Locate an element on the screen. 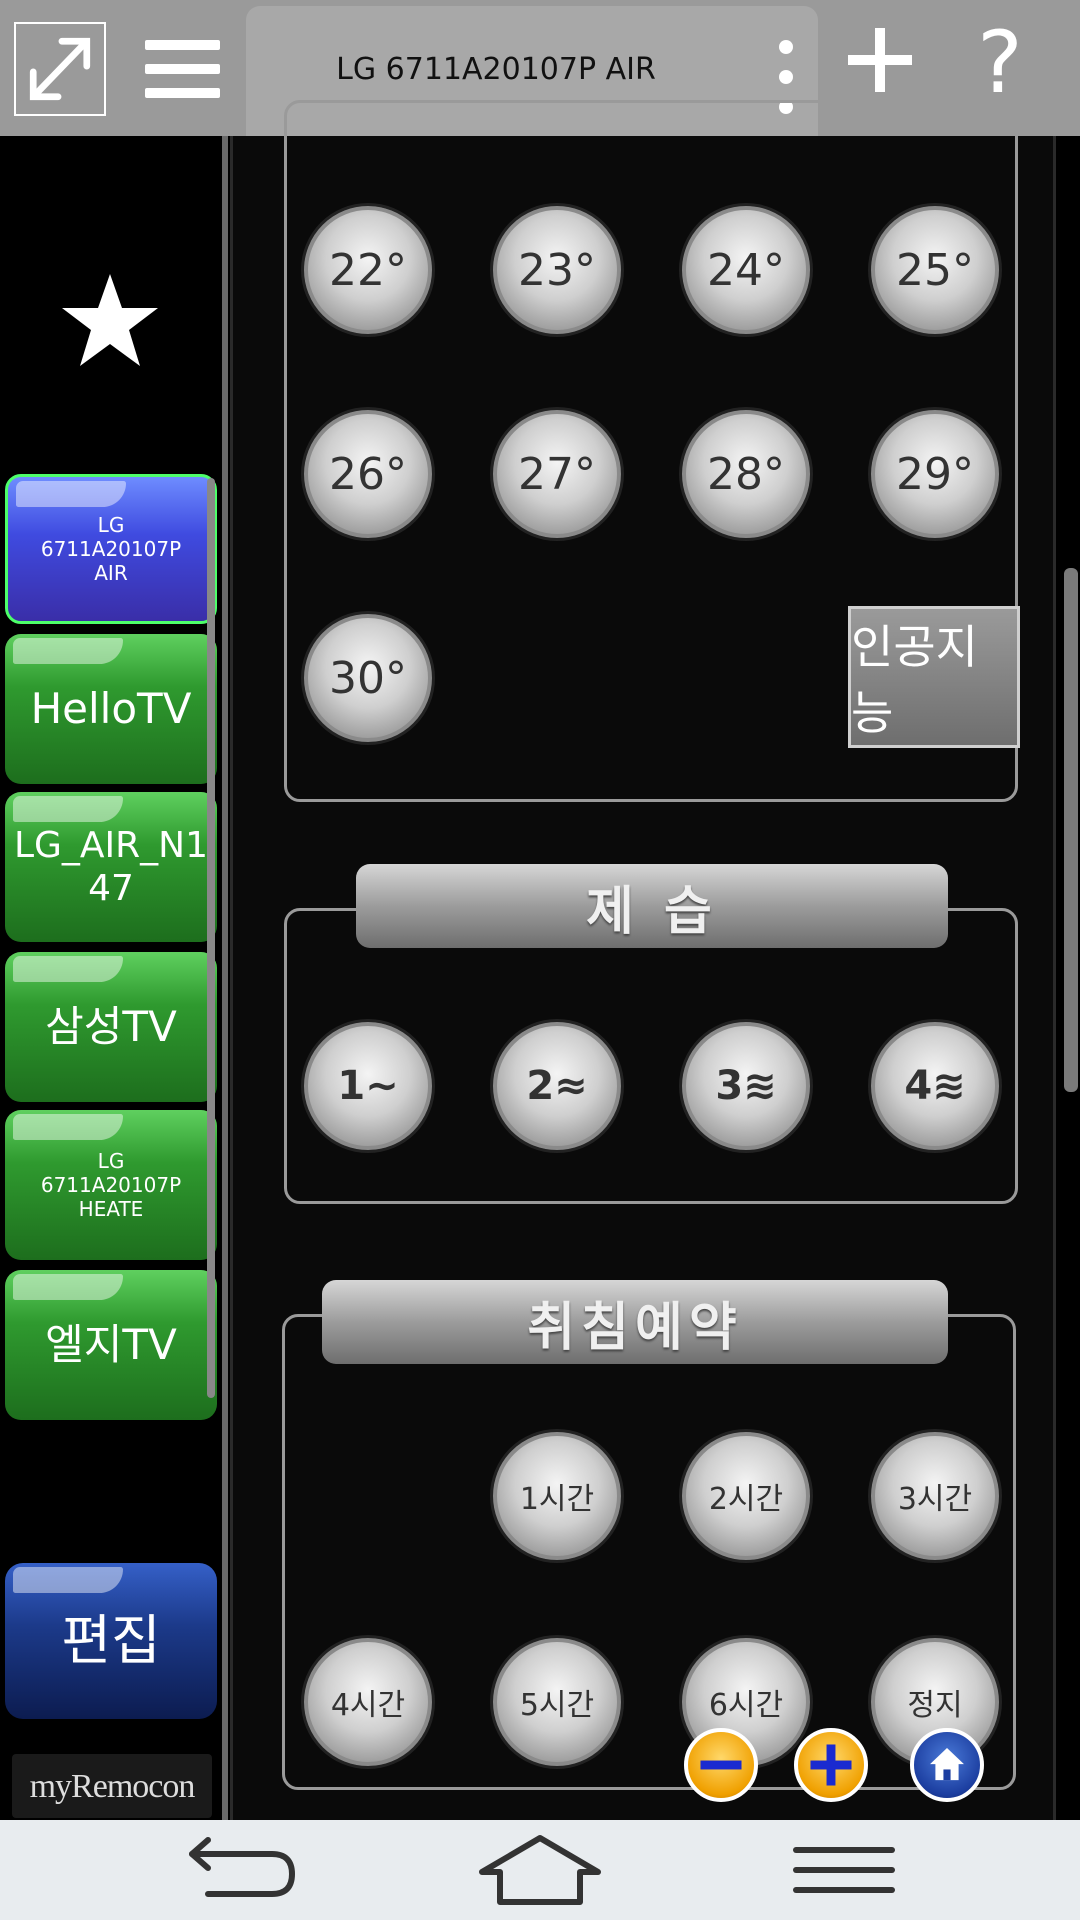 The image size is (1080, 1920). dehumidify-3-button: 3≋ is located at coordinates (746, 1086).